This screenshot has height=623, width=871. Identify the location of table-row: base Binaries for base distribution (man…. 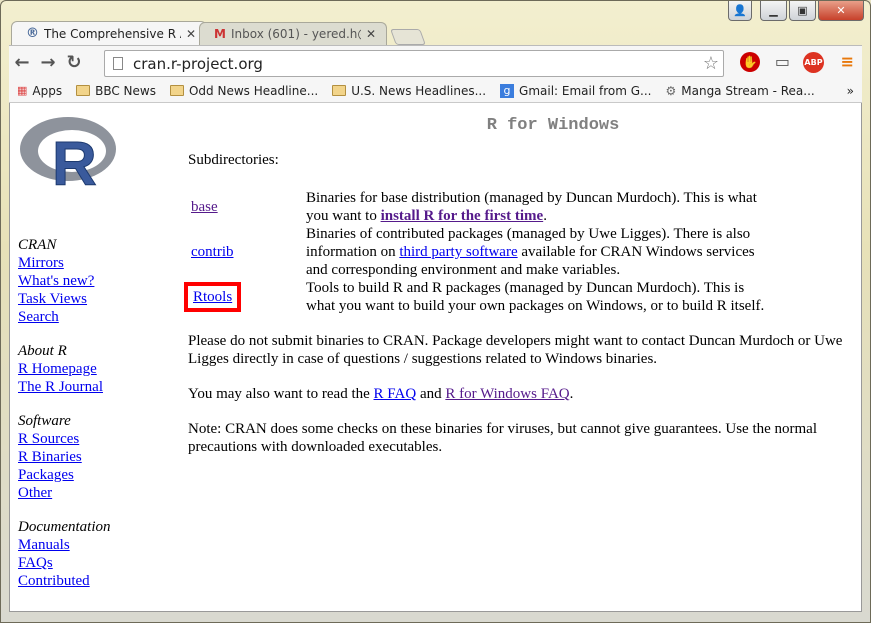
(482, 207).